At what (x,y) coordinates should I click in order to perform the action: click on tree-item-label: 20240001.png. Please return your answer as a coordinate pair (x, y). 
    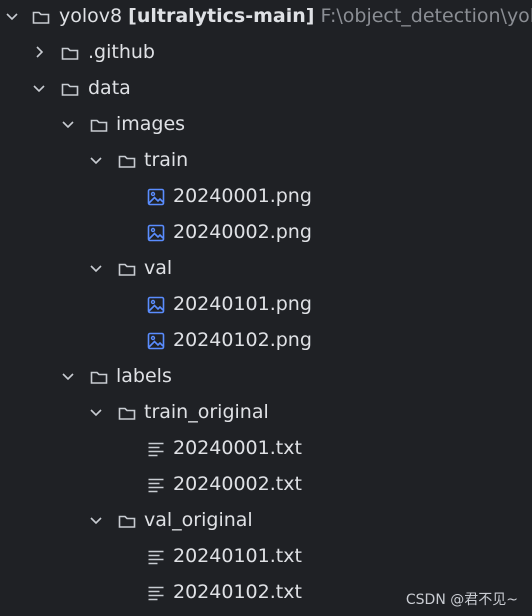
    Looking at the image, I should click on (242, 196).